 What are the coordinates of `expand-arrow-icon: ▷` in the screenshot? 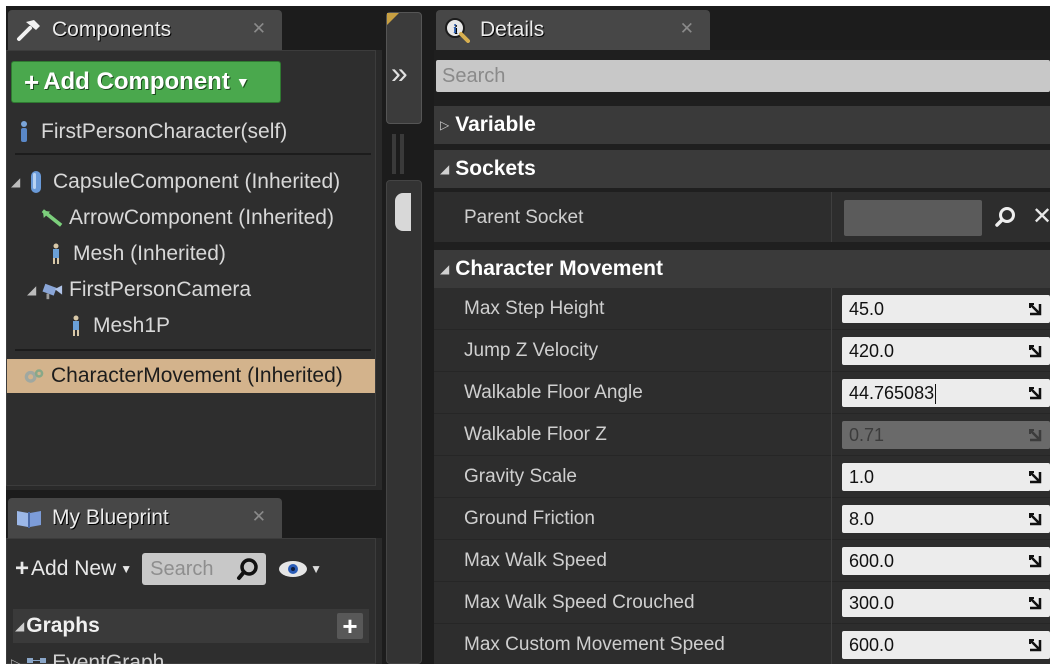 It's located at (15, 660).